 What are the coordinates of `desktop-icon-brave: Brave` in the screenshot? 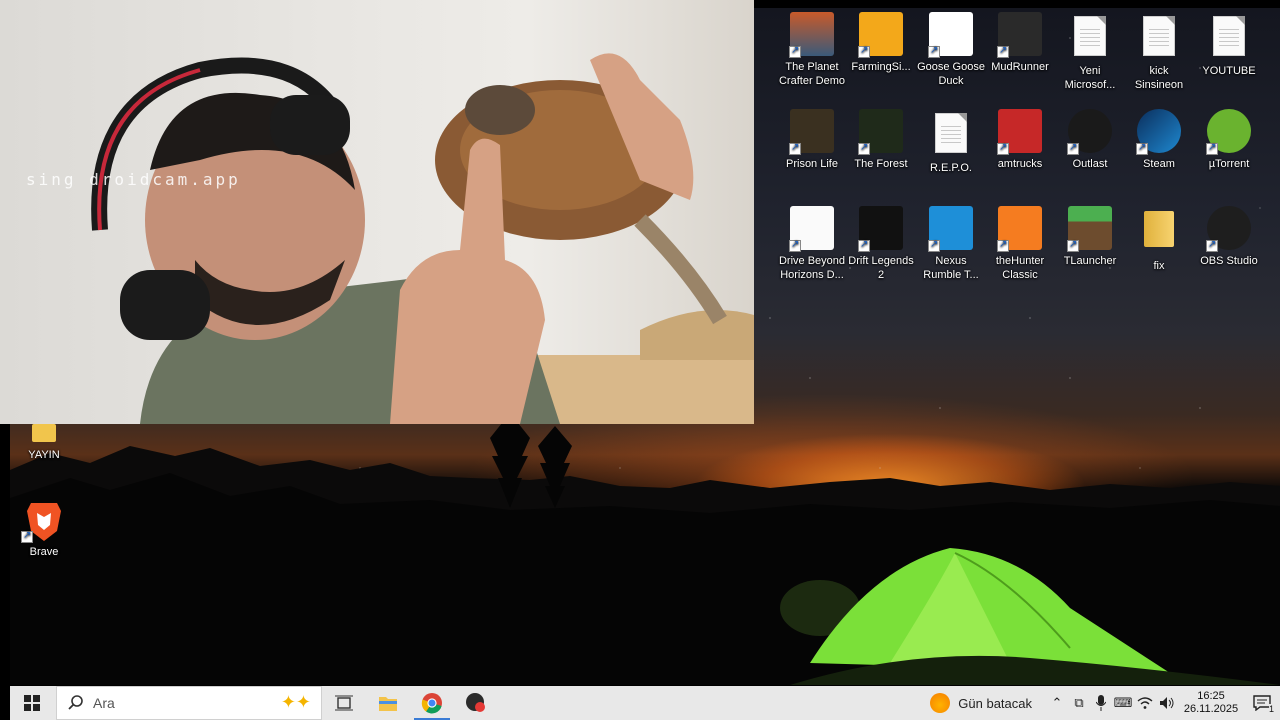 It's located at (44, 528).